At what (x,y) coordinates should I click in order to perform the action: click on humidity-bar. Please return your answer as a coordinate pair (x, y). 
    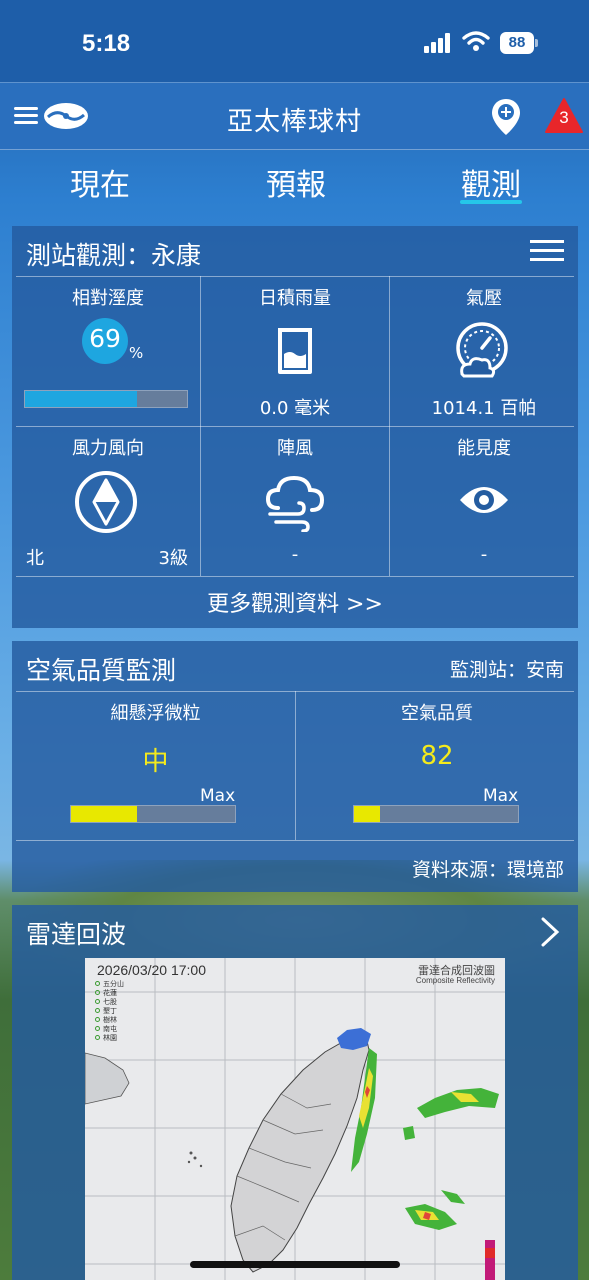
    Looking at the image, I should click on (106, 399).